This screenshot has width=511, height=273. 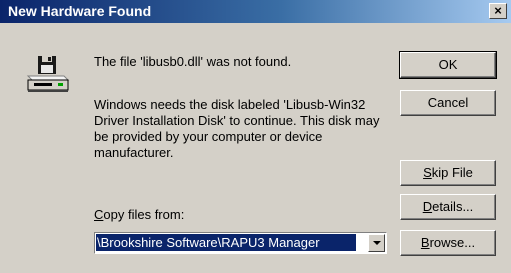 I want to click on chevron-down-icon, so click(x=376, y=243).